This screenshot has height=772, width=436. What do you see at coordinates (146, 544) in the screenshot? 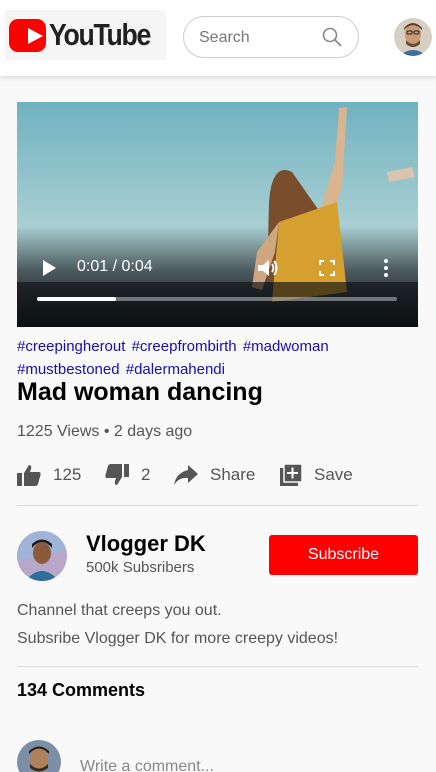
I see `channel-name: Vlogger DK` at bounding box center [146, 544].